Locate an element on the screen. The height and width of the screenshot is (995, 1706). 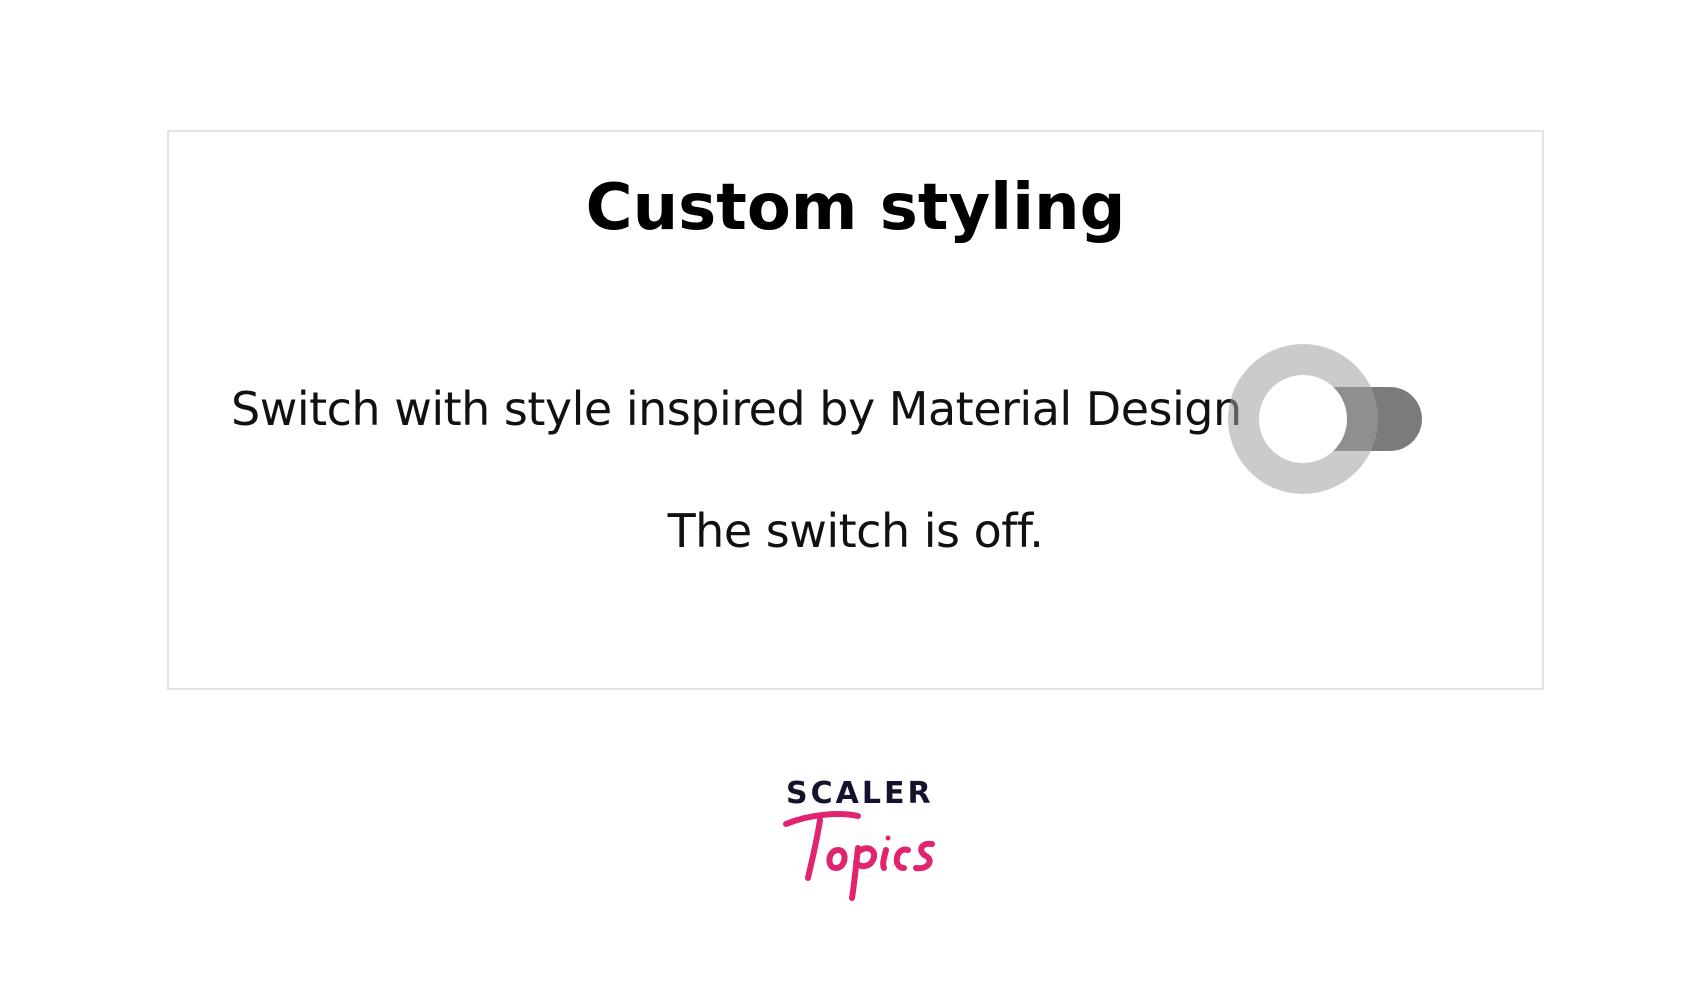
material-switch is located at coordinates (1324, 419).